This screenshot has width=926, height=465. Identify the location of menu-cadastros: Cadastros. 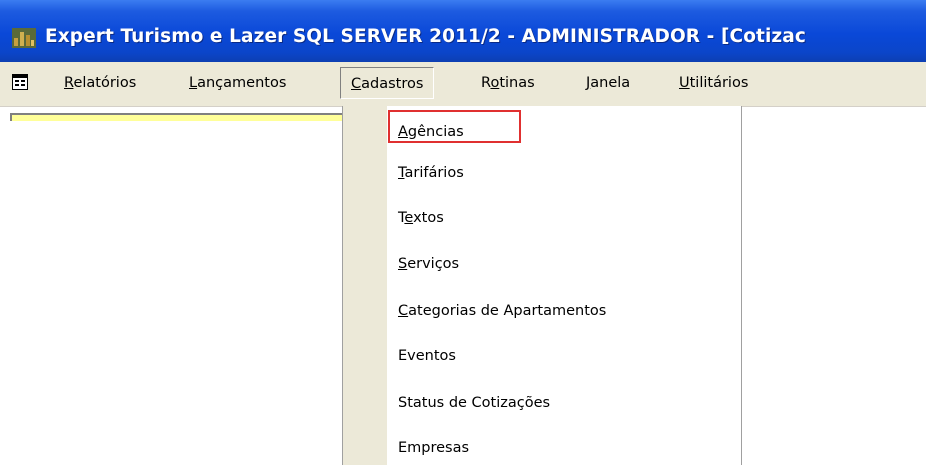
(387, 83).